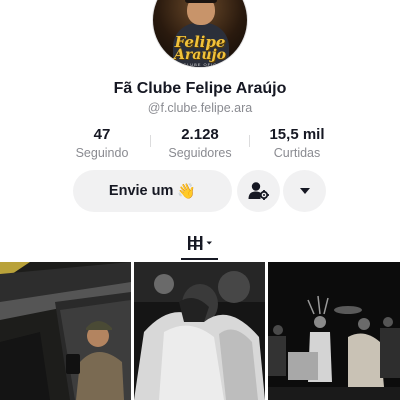 Image resolution: width=400 pixels, height=400 pixels. Describe the element at coordinates (187, 191) in the screenshot. I see `waving-hand-emoji: 👋` at that location.